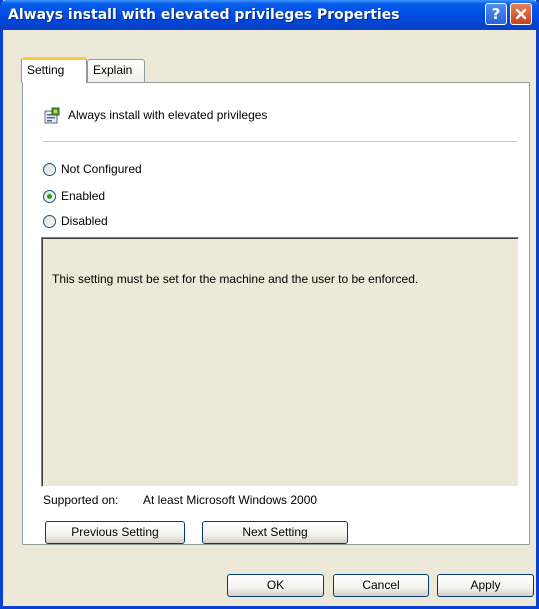 The height and width of the screenshot is (609, 539). What do you see at coordinates (485, 585) in the screenshot?
I see `apply-button: Apply` at bounding box center [485, 585].